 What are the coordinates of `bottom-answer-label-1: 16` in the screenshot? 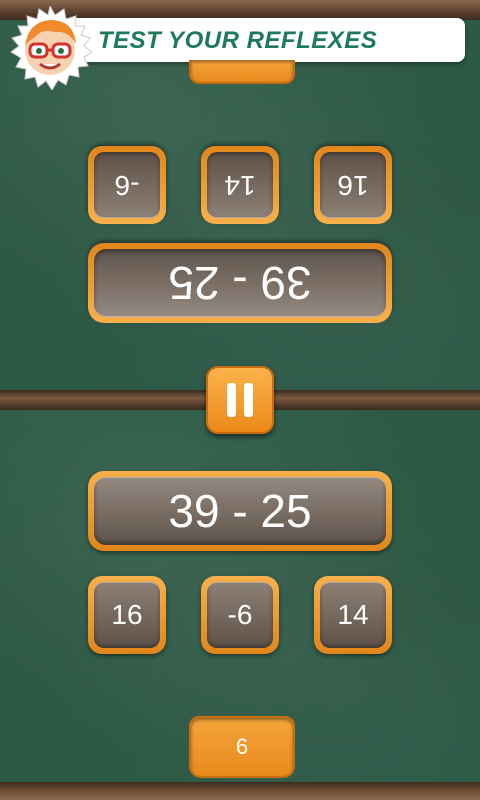 It's located at (127, 615).